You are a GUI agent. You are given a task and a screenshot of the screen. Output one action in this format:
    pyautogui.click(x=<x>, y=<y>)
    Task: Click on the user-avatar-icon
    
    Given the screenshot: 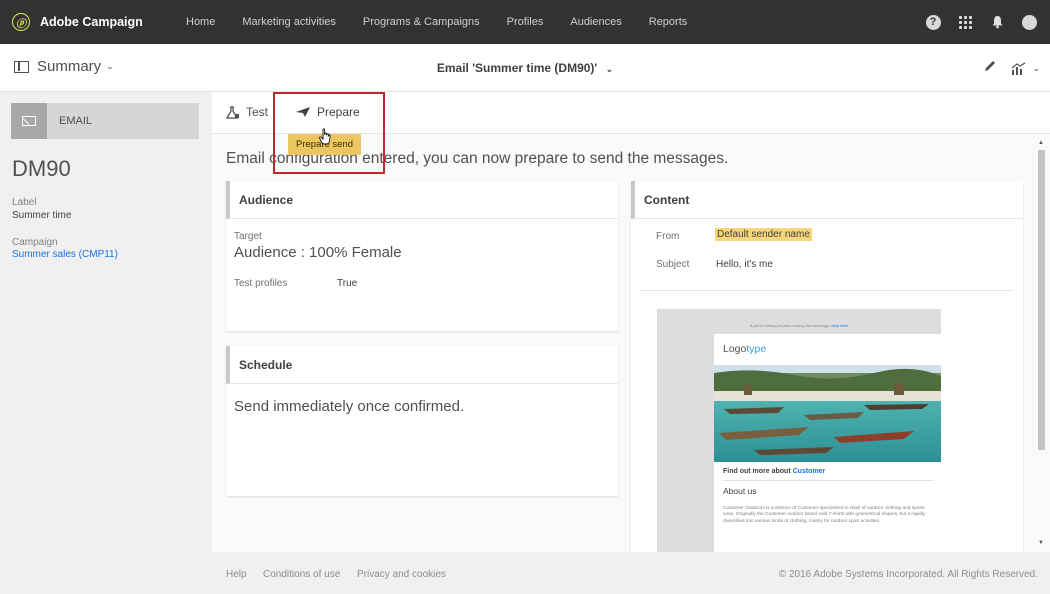 What is the action you would take?
    pyautogui.click(x=1029, y=22)
    